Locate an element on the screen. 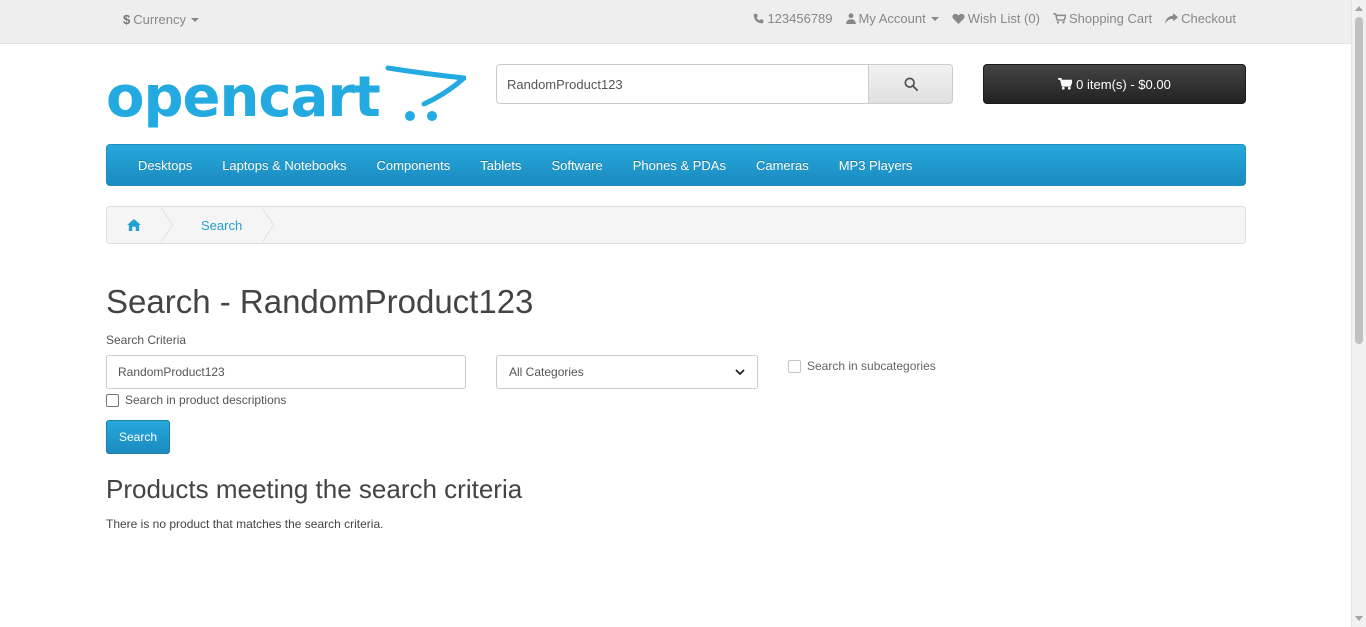  subcategories-label: Search in subcategories is located at coordinates (871, 366).